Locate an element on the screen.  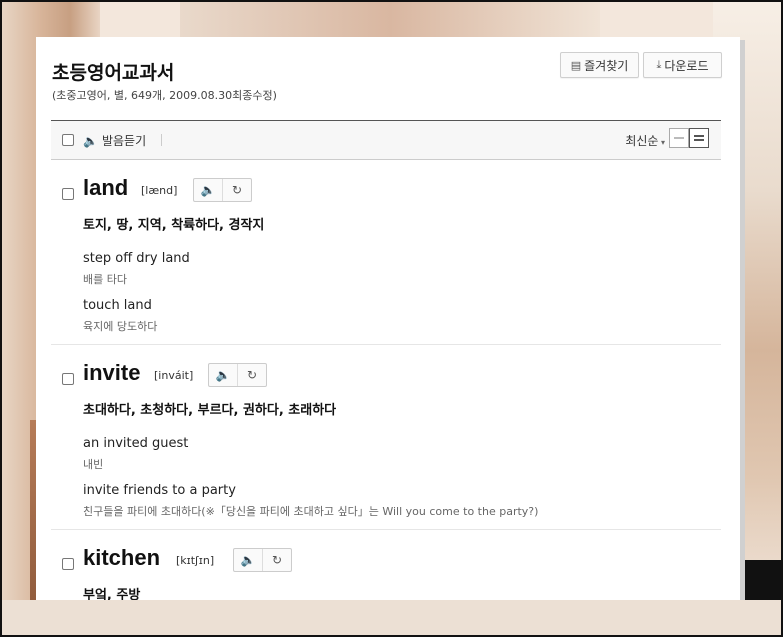
entry-meaning: 토지, 땅, 지역, 착륙하다, 경작지 is located at coordinates (174, 225).